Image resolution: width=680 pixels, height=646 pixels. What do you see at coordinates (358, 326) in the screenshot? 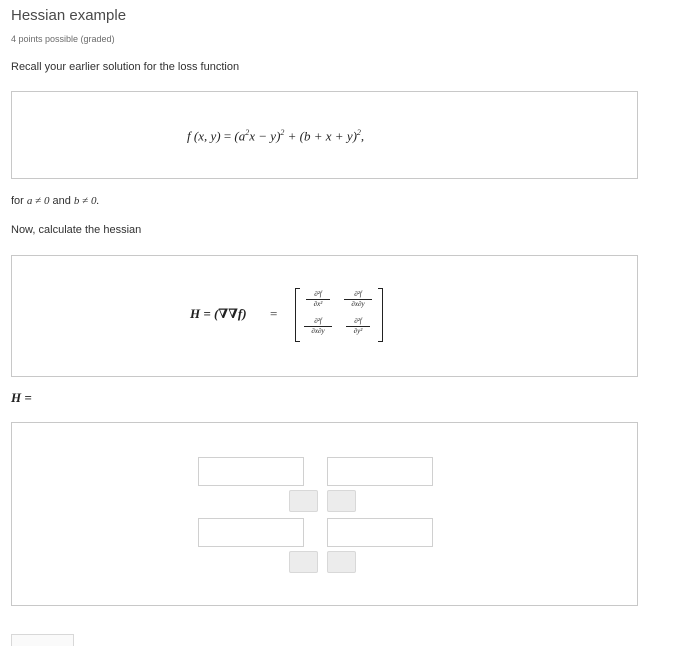
I see `matrix-entry-22: ∂²f ∂y²` at bounding box center [358, 326].